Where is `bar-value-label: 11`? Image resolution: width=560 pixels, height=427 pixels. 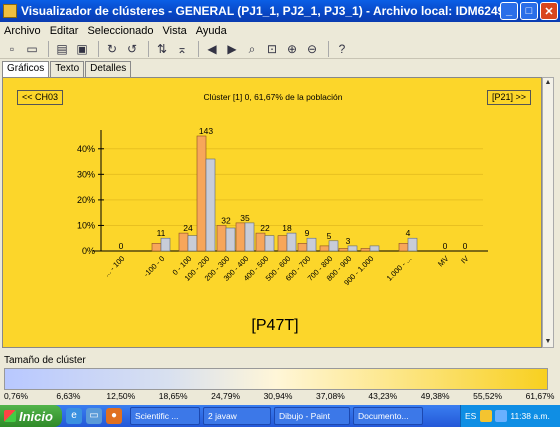 bar-value-label: 11 is located at coordinates (161, 233).